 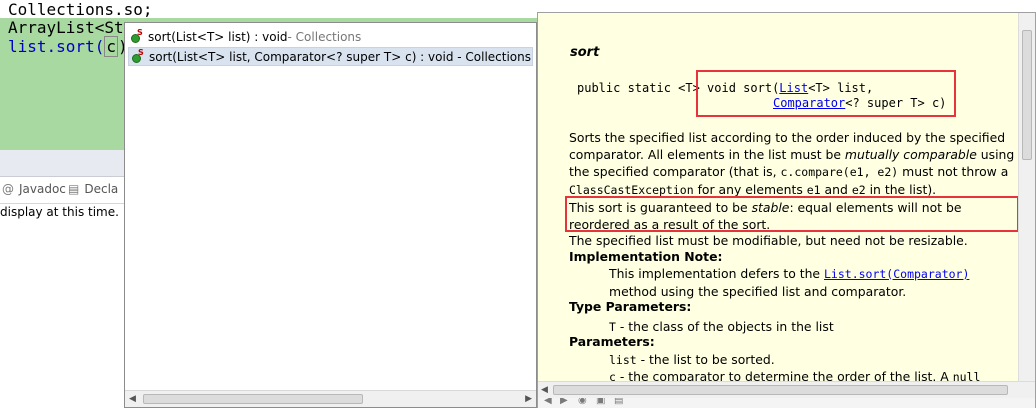 I want to click on code-line-1: Collections.so;, so click(x=80, y=10).